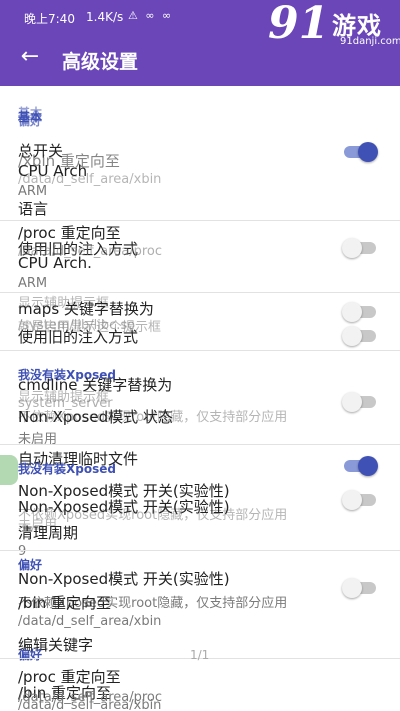 This screenshot has height=711, width=400. Describe the element at coordinates (299, 24) in the screenshot. I see `logo-number: 91` at that location.